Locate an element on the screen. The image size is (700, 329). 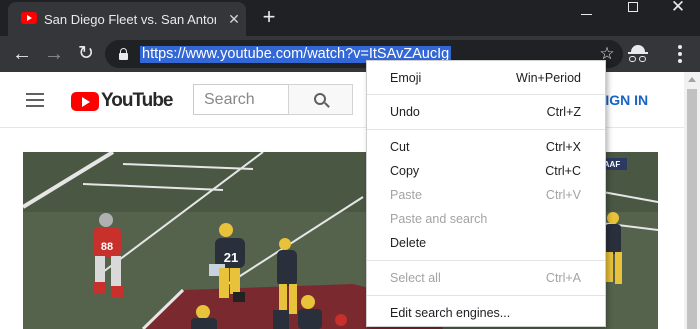
youtube-logo-text: YouTube is located at coordinates (137, 100).